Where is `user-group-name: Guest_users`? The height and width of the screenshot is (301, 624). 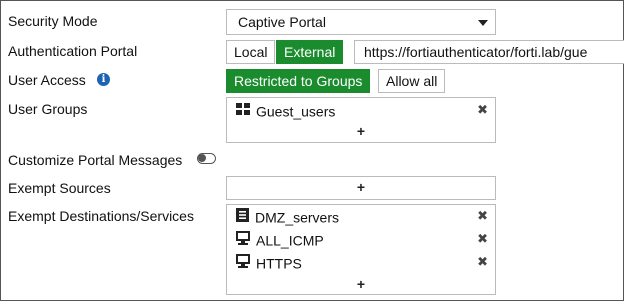
user-group-name: Guest_users is located at coordinates (296, 111).